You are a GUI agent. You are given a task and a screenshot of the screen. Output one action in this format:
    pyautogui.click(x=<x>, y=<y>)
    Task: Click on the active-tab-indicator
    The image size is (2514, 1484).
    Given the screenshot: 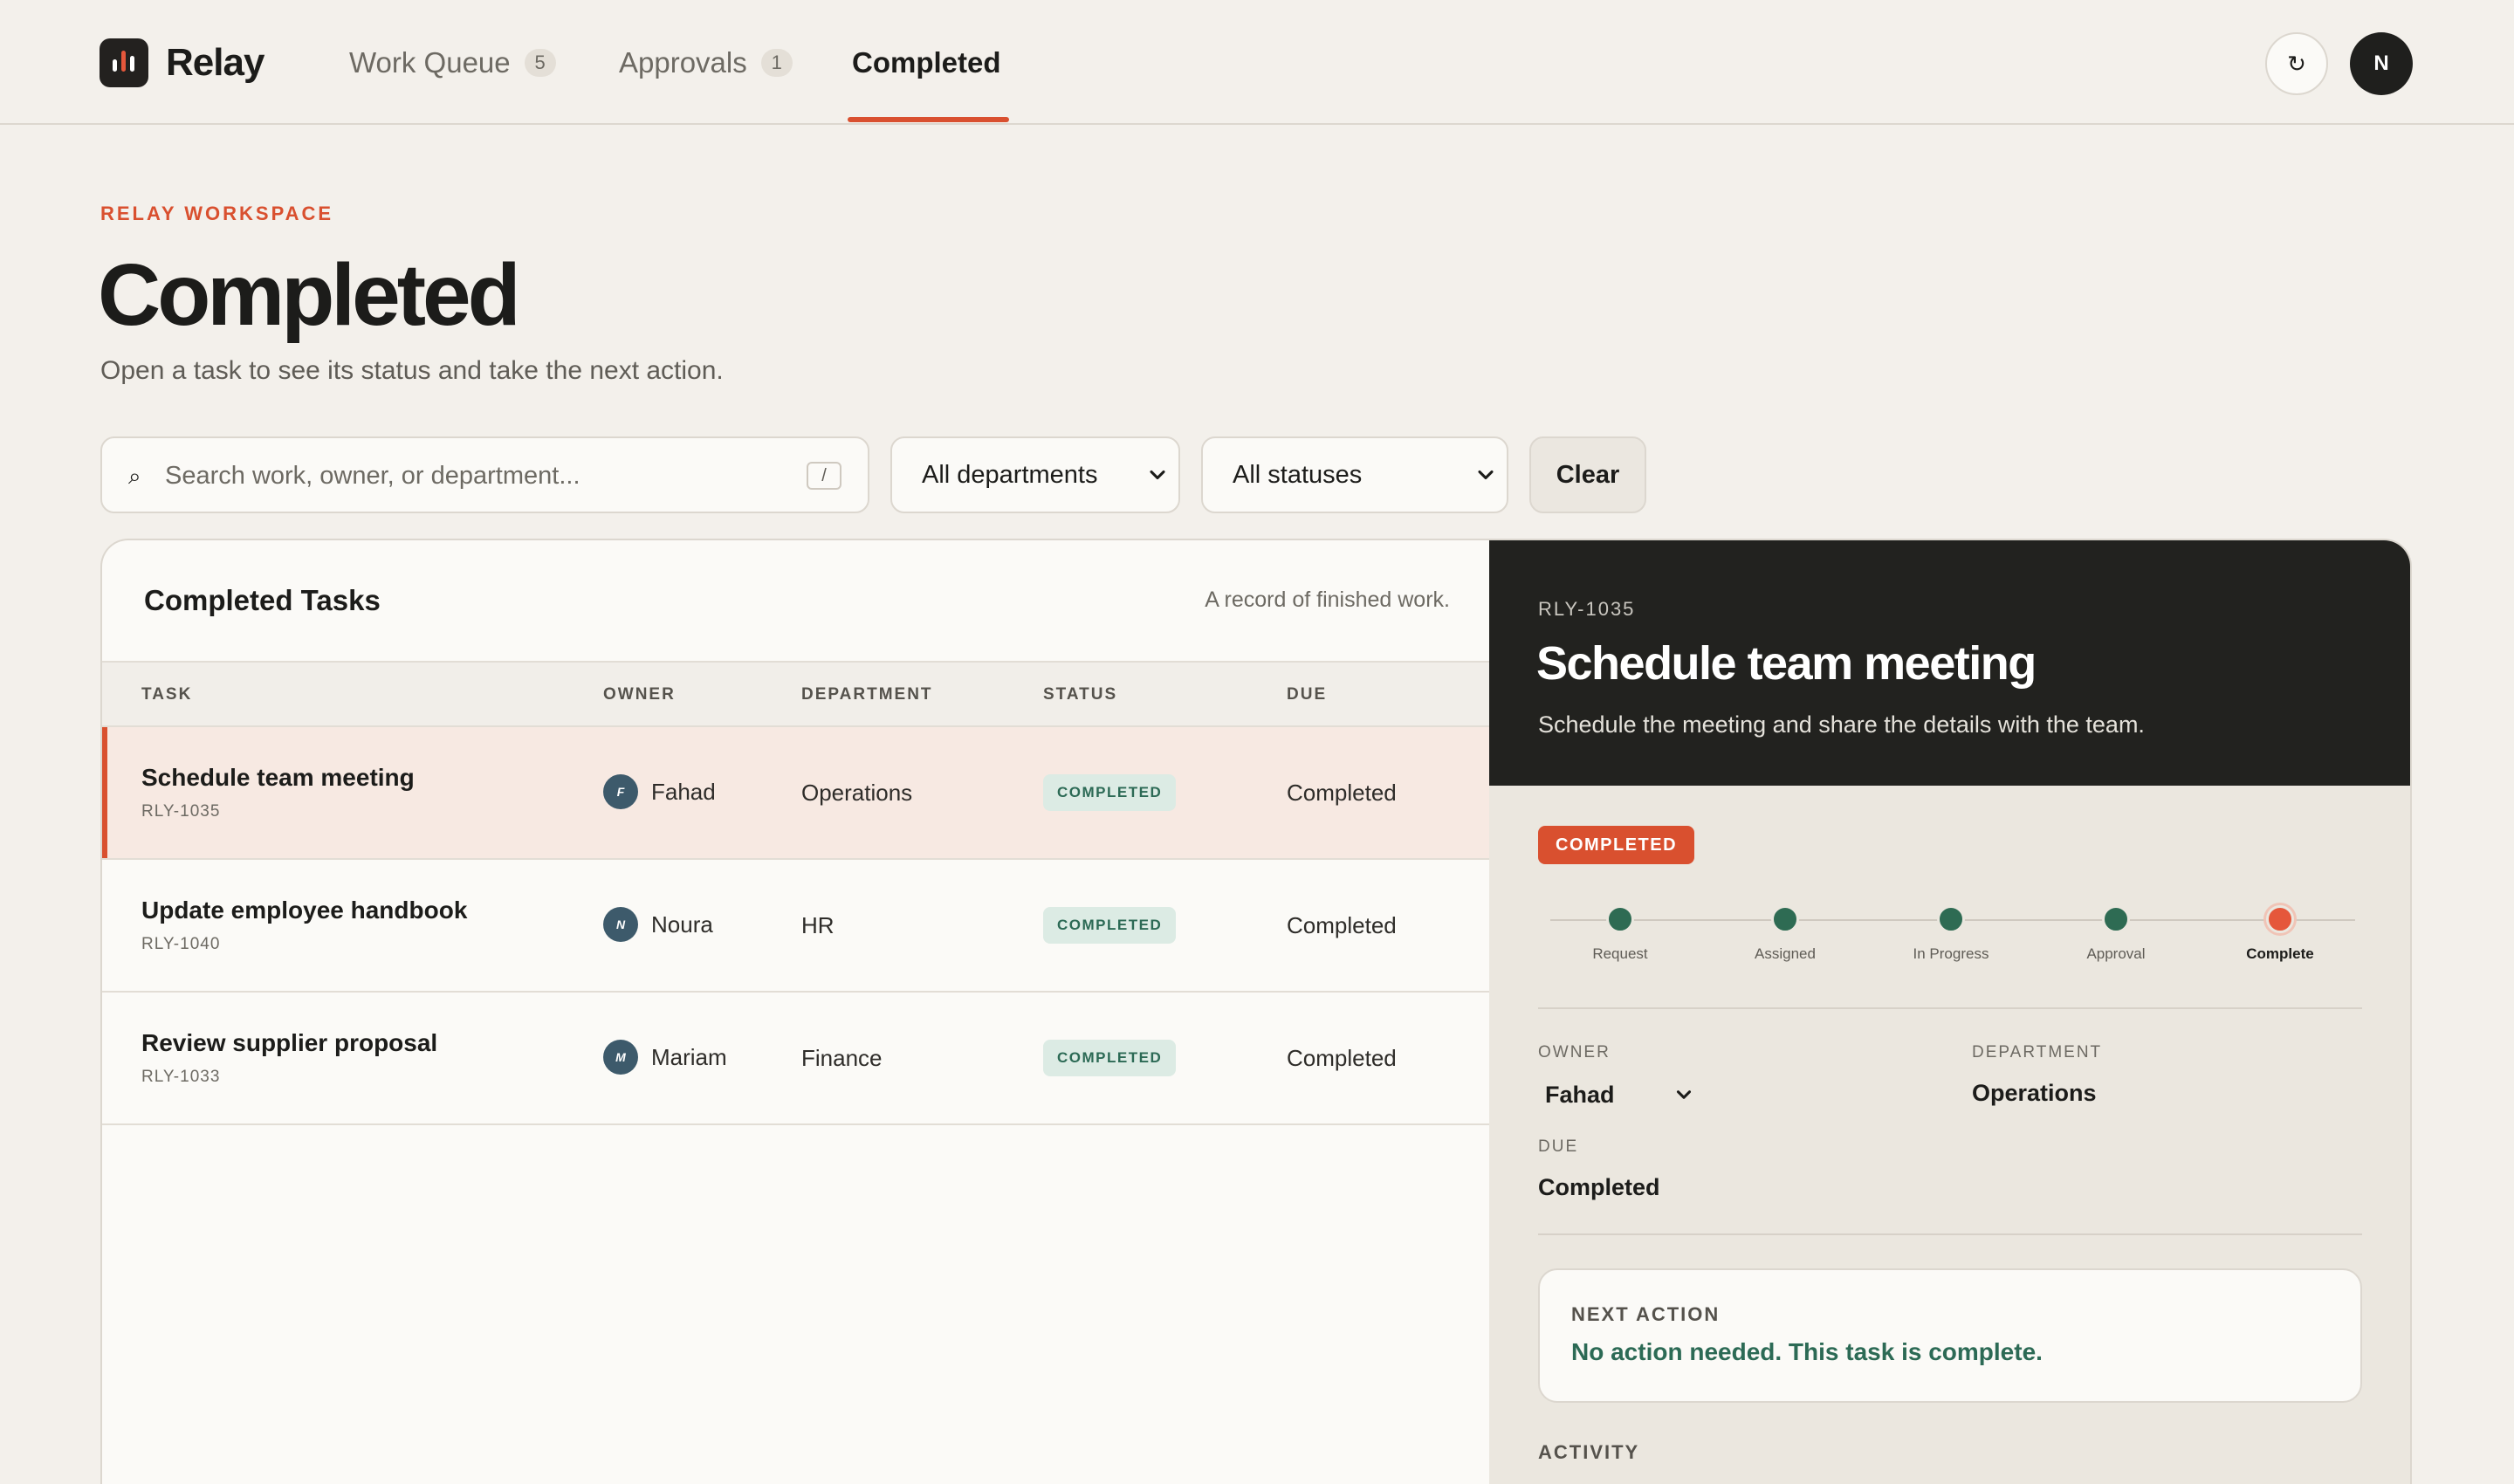 What is the action you would take?
    pyautogui.click(x=929, y=120)
    